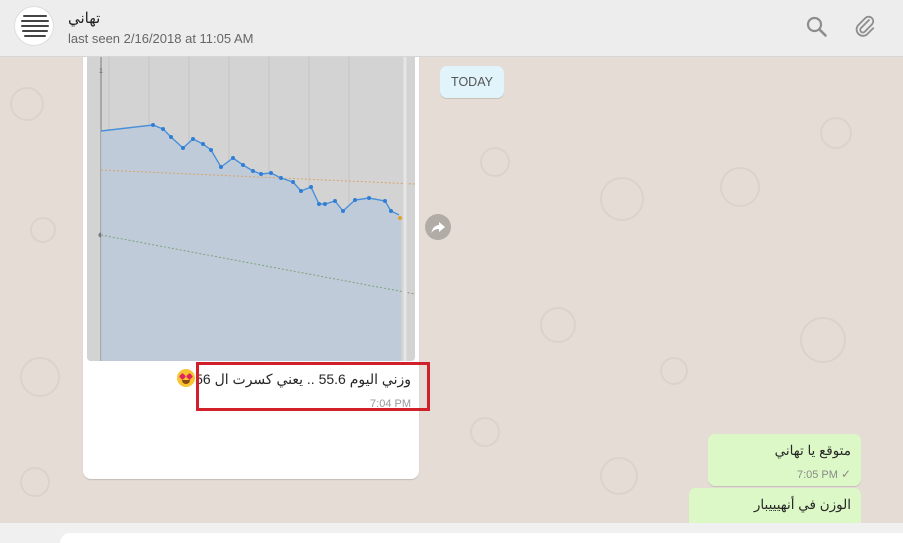  Describe the element at coordinates (817, 475) in the screenshot. I see `message-time: 7:05 PM` at that location.